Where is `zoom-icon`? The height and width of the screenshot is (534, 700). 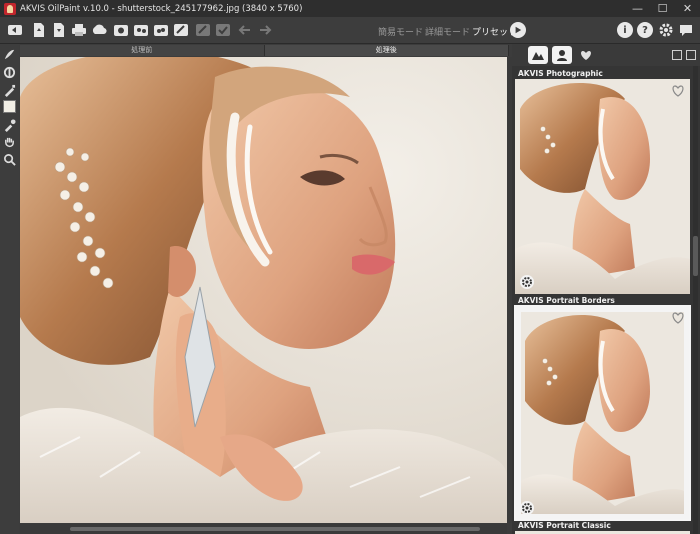
zoom-icon is located at coordinates (9, 159).